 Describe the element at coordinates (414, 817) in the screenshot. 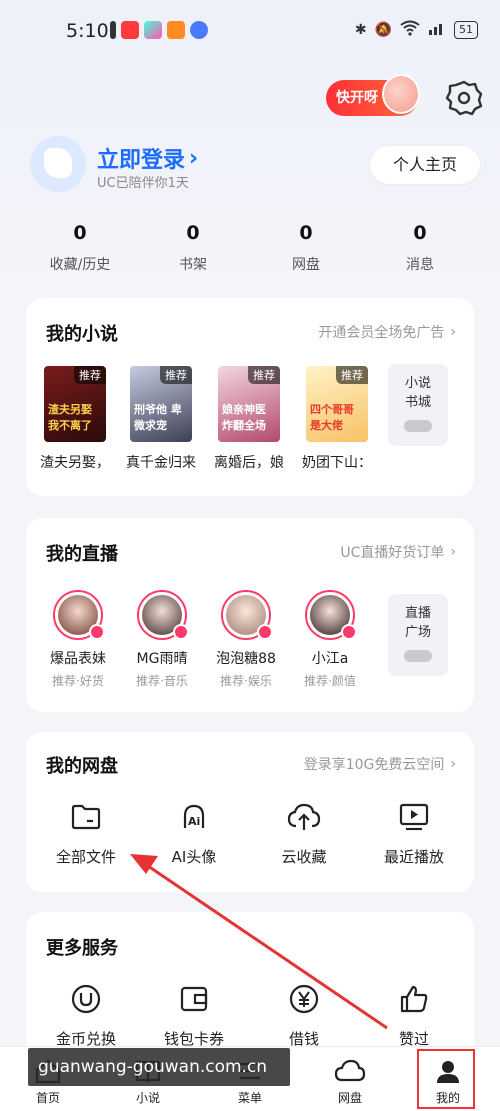

I see `play-screen-icon` at that location.